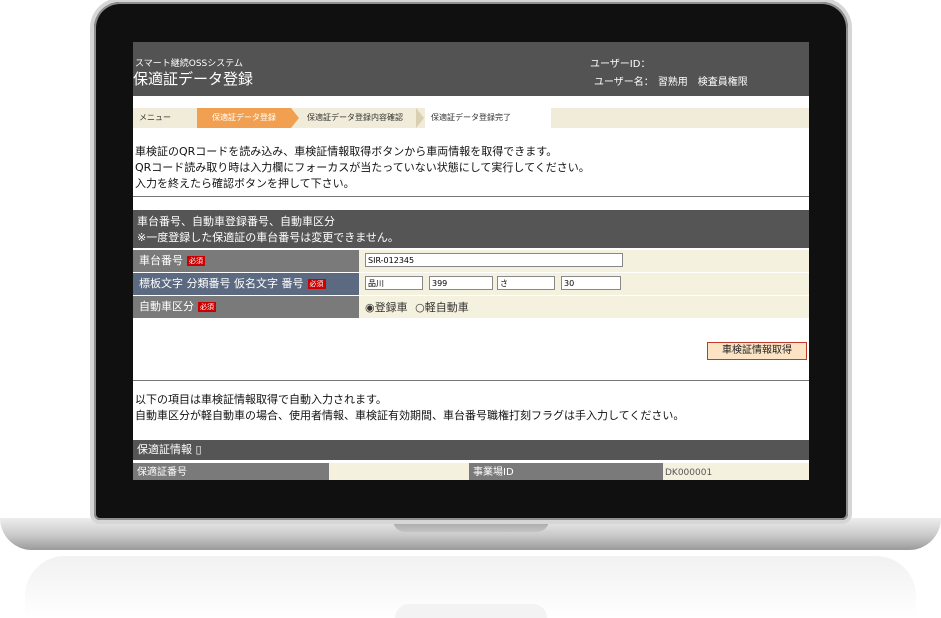 This screenshot has height=618, width=941. I want to click on radio-kei-label: 軽自動車, so click(446, 307).